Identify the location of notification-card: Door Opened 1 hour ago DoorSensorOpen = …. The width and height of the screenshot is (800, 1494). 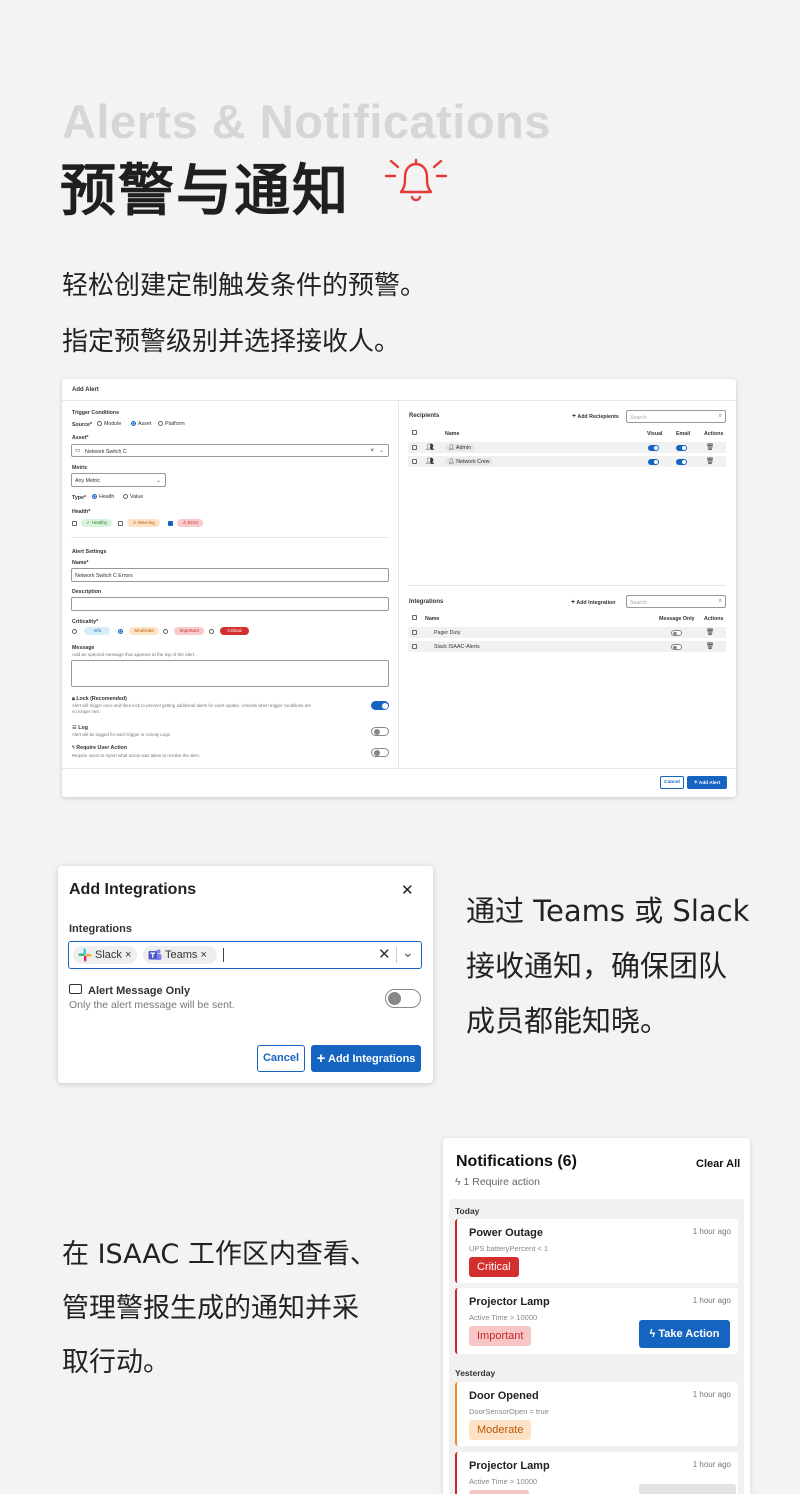
(596, 1414).